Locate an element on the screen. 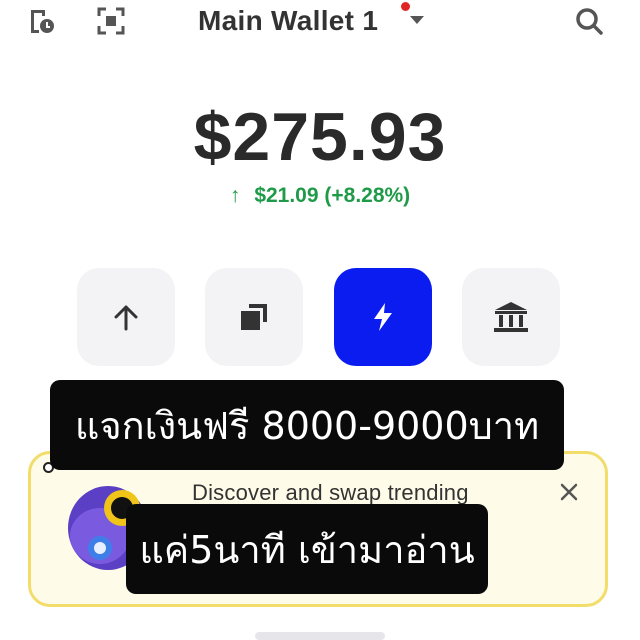 The width and height of the screenshot is (640, 640). balance-change-value: $21.09 (+8.28%) is located at coordinates (332, 195).